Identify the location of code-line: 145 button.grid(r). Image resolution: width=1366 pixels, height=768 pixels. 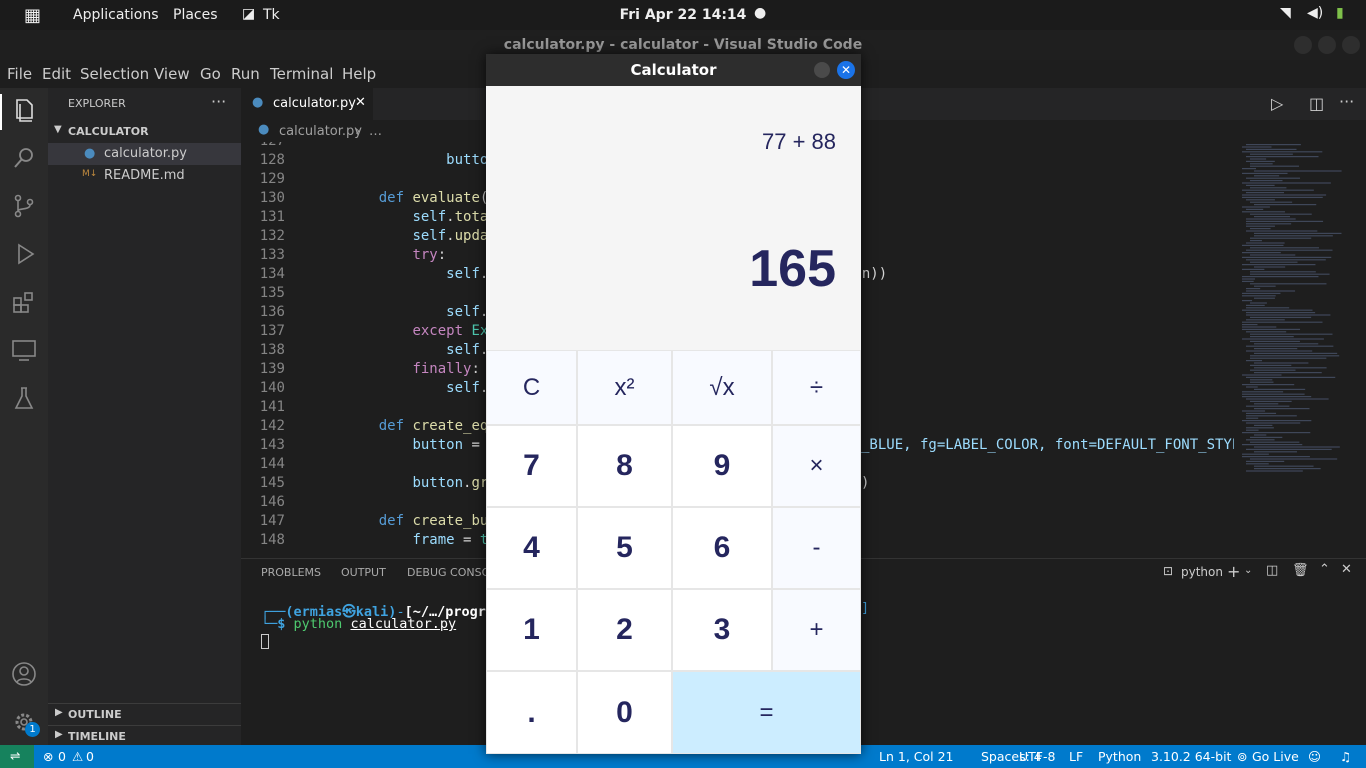
(555, 484).